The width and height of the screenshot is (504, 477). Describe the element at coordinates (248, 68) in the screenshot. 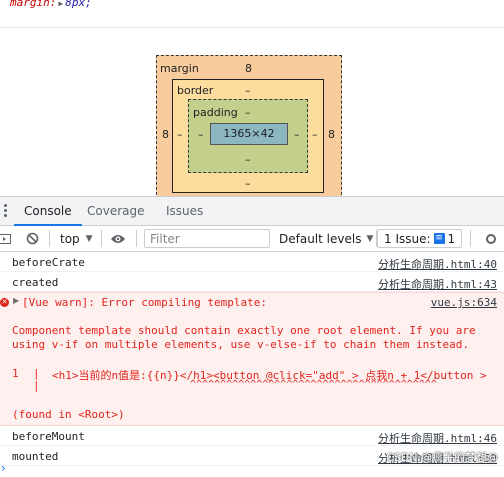

I see `margin-top-value: 8` at that location.